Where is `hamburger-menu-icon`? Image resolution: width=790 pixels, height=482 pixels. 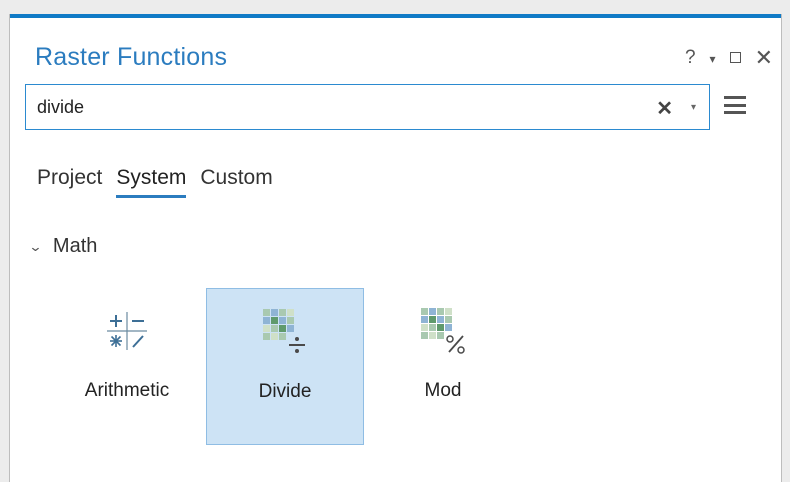
hamburger-menu-icon is located at coordinates (735, 106).